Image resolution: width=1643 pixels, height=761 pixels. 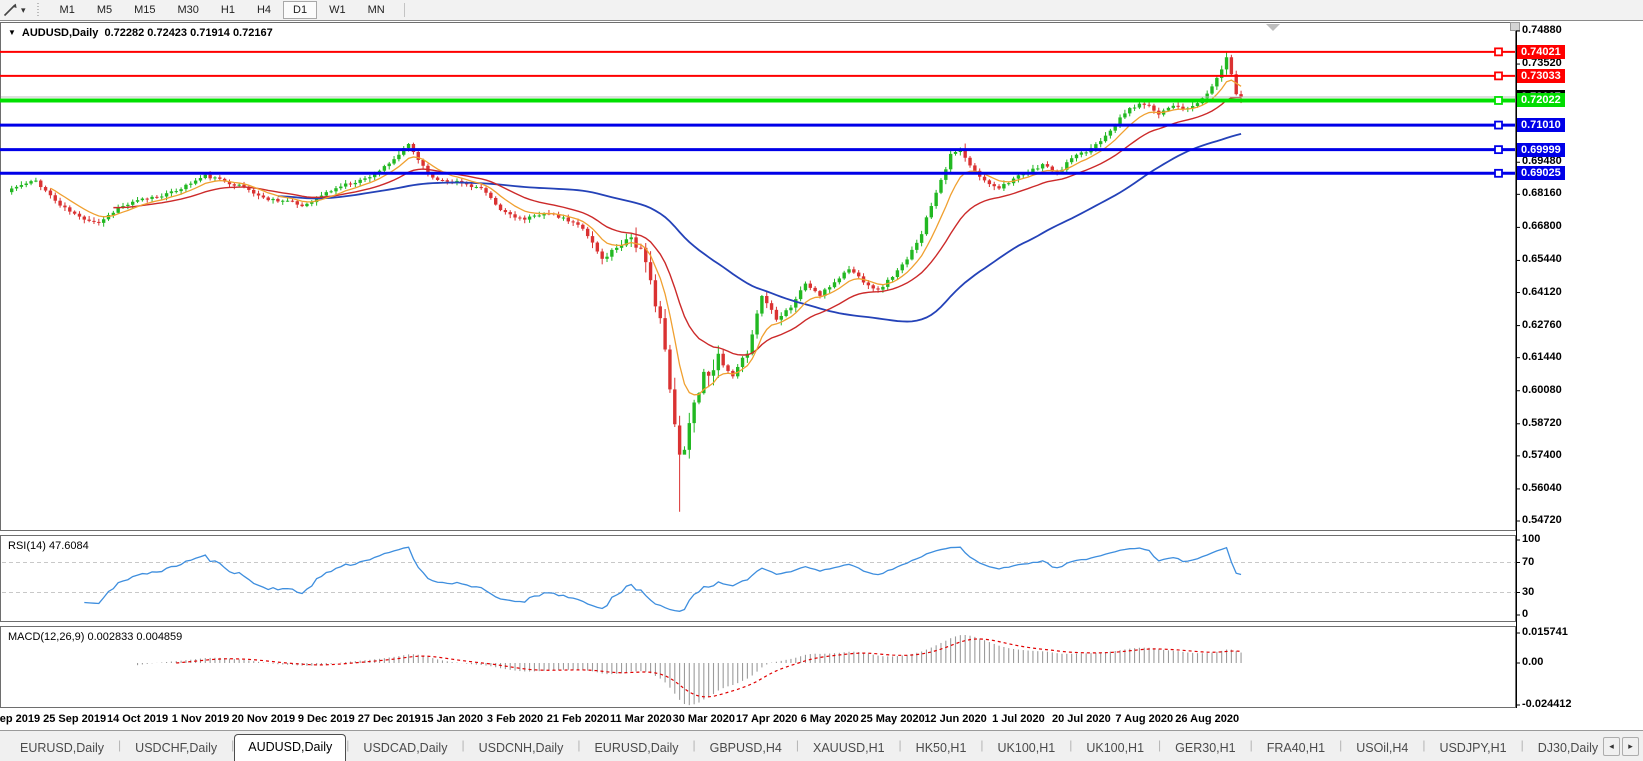 What do you see at coordinates (252, 33) in the screenshot?
I see `ohlc-close: 0.72167` at bounding box center [252, 33].